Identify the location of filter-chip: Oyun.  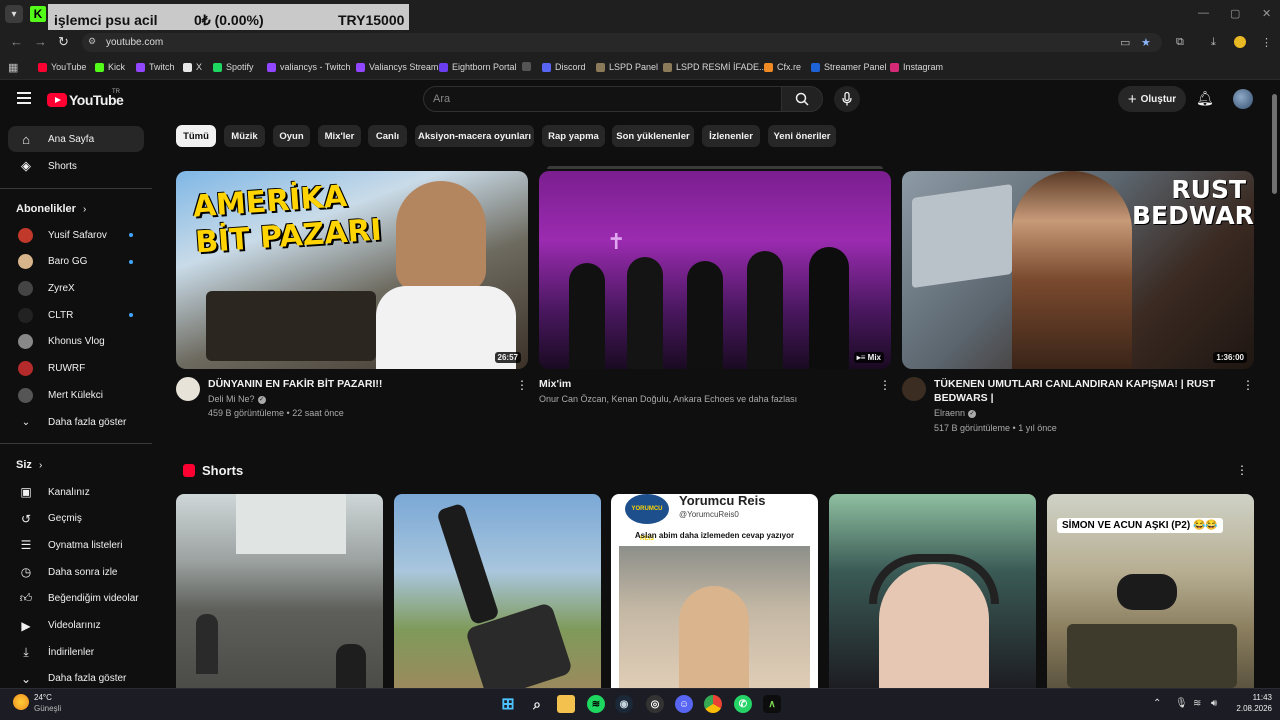
(291, 136).